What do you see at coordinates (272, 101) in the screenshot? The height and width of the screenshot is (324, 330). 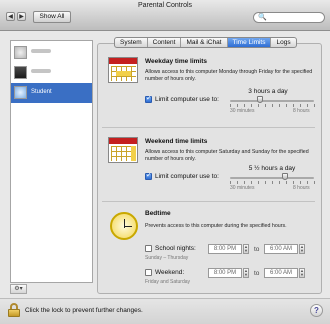 I see `weekday-hours-slider` at bounding box center [272, 101].